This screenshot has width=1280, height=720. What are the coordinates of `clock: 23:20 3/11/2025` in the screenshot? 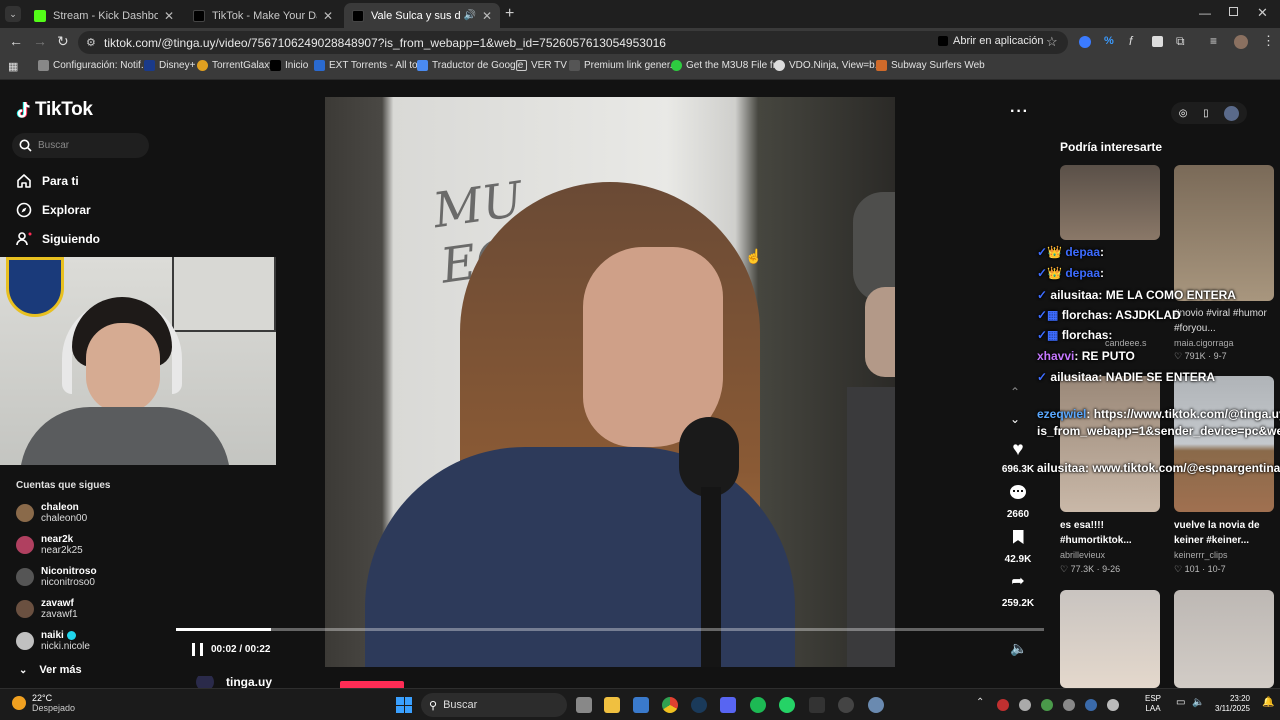 It's located at (1230, 704).